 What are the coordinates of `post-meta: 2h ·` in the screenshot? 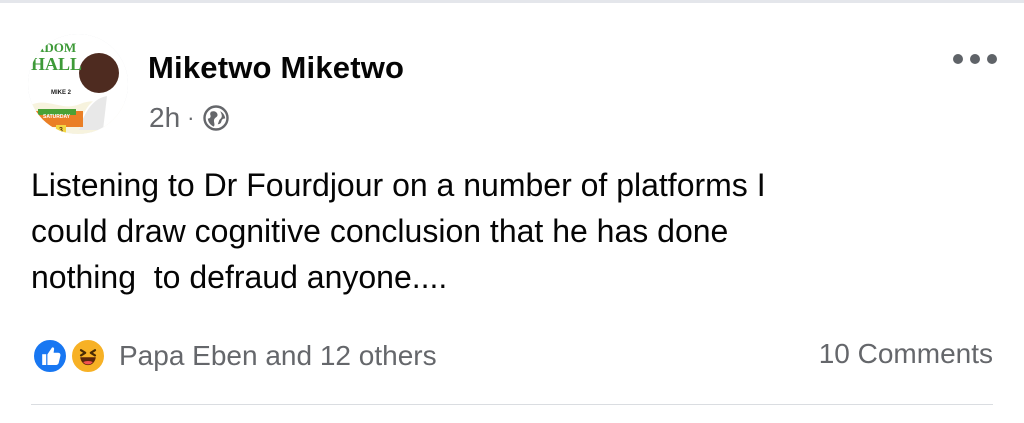 It's located at (189, 118).